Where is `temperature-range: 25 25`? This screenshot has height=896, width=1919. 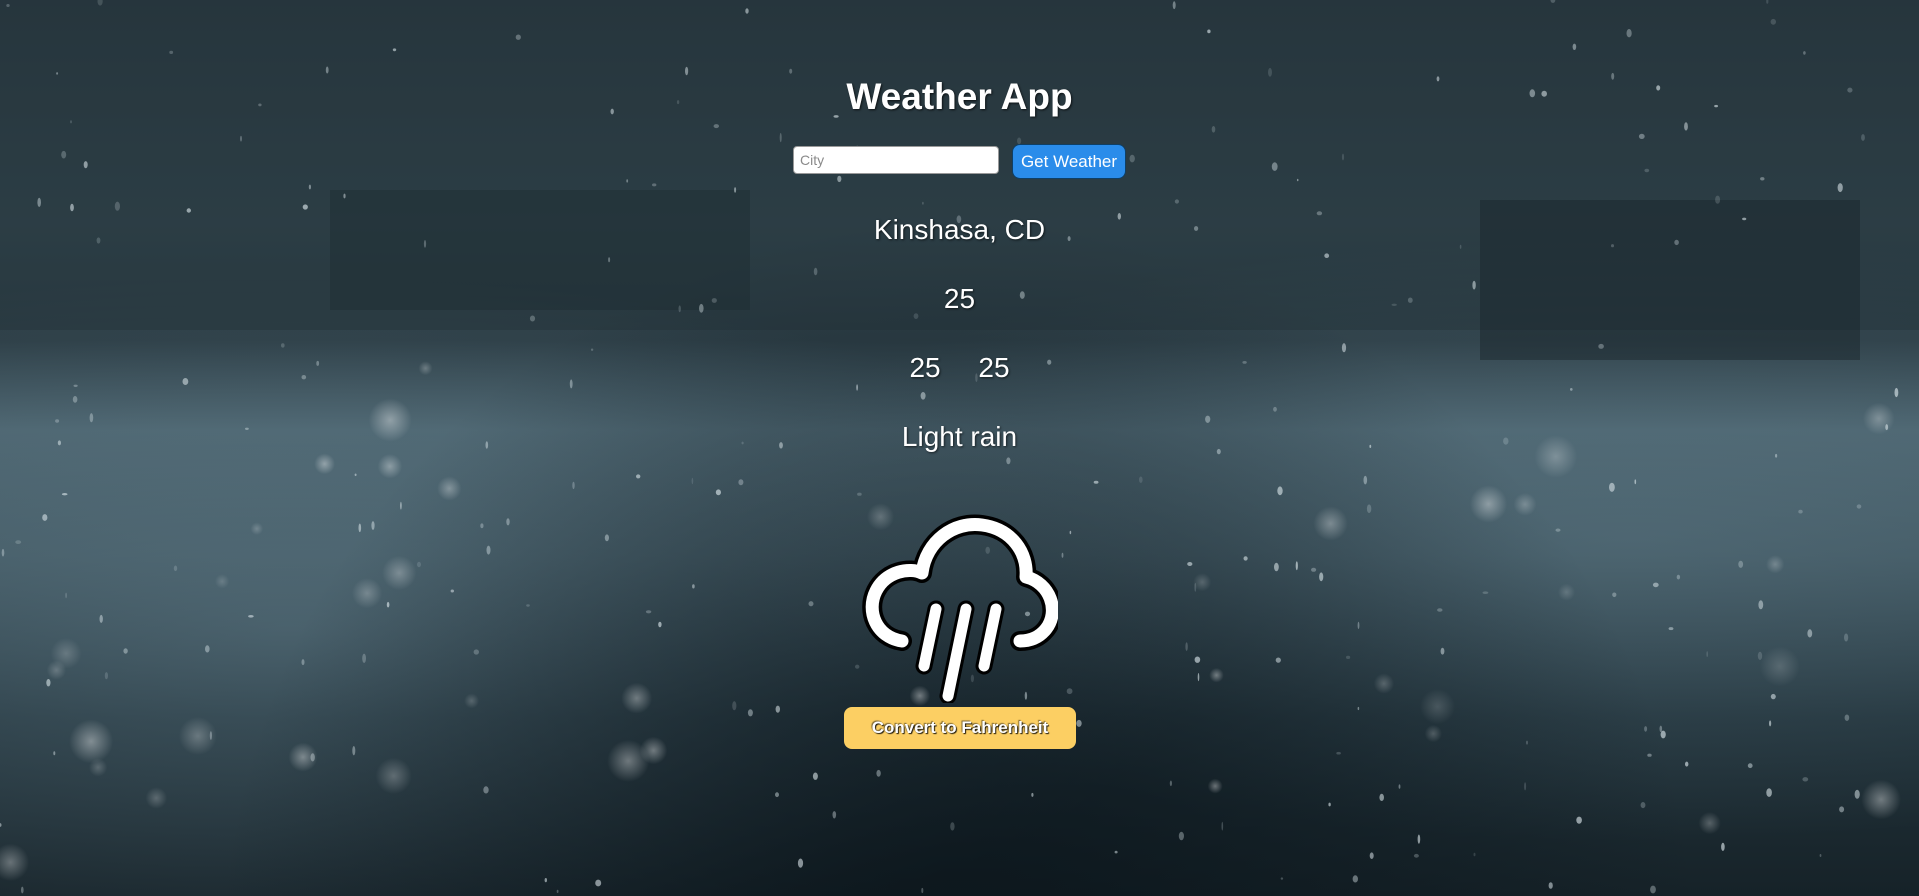 temperature-range: 25 25 is located at coordinates (959, 368).